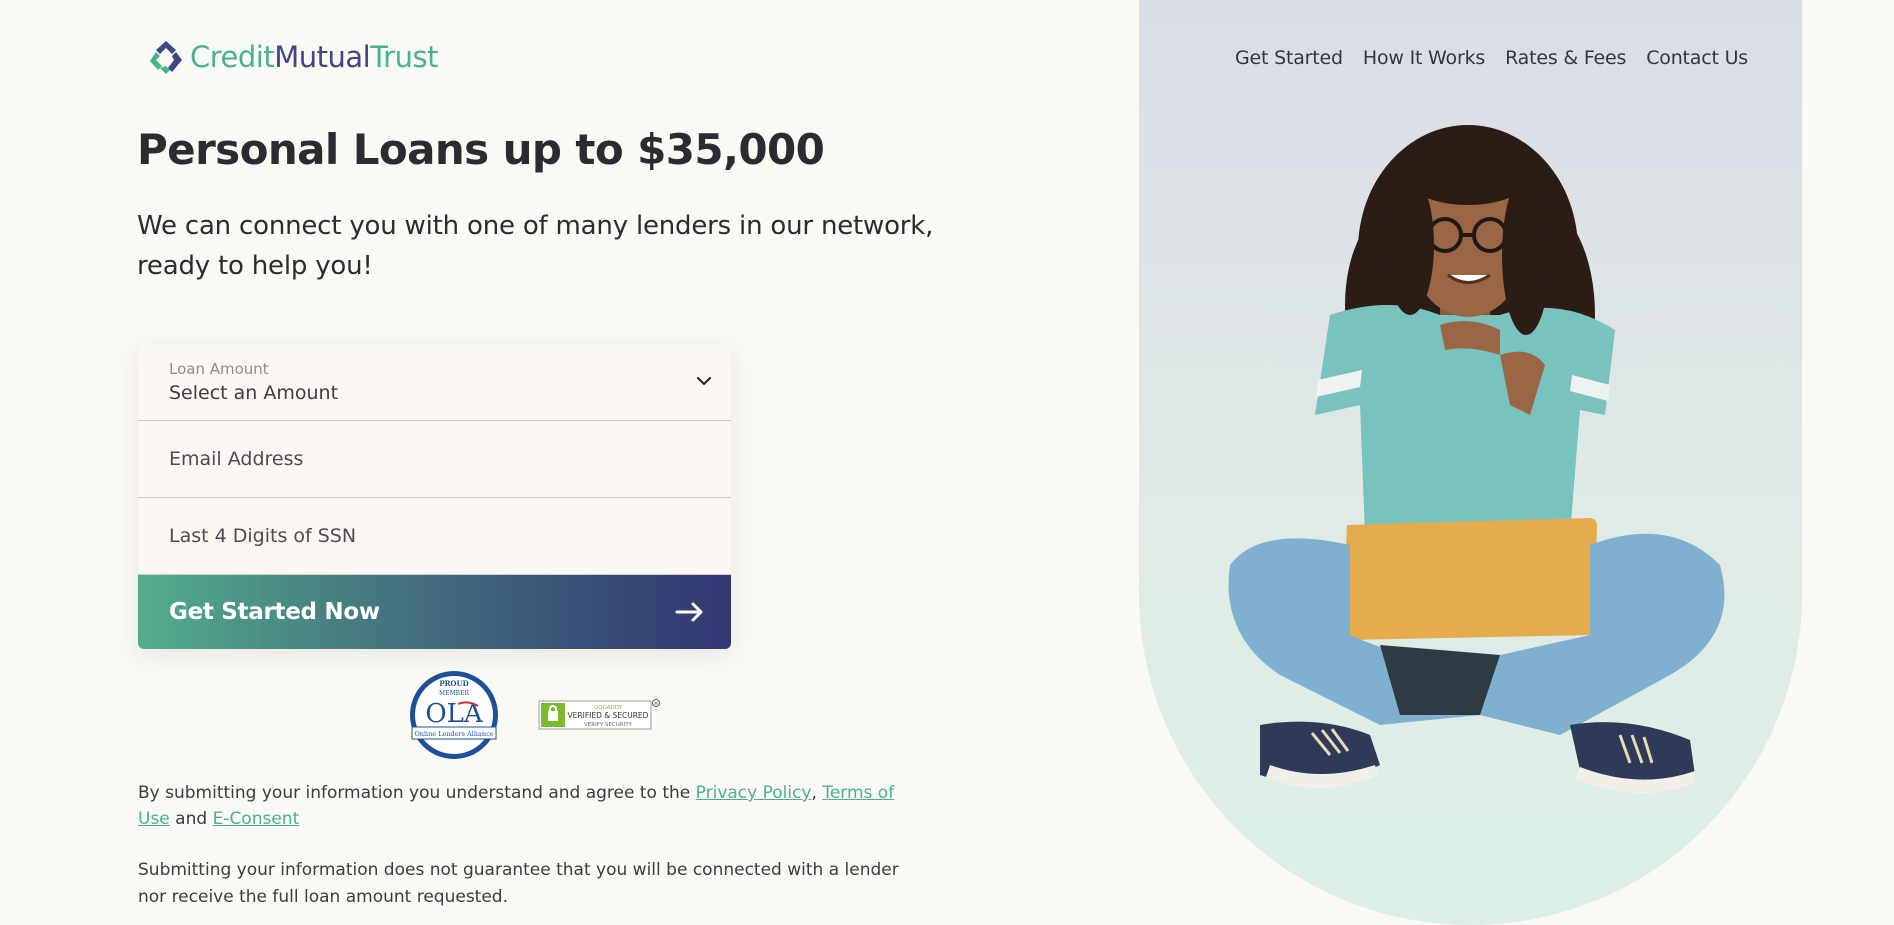 This screenshot has height=925, width=1894. I want to click on consent-and-text: and, so click(191, 819).